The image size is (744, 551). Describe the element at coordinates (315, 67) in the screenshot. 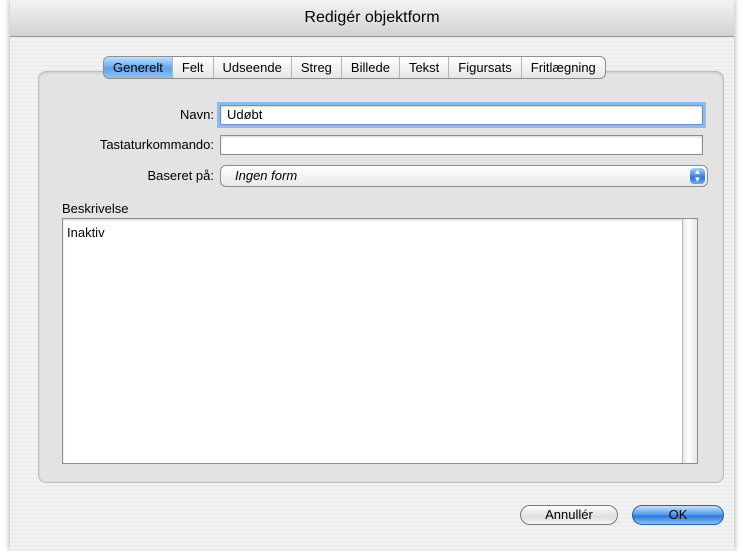

I see `tab-streg: Streg` at that location.